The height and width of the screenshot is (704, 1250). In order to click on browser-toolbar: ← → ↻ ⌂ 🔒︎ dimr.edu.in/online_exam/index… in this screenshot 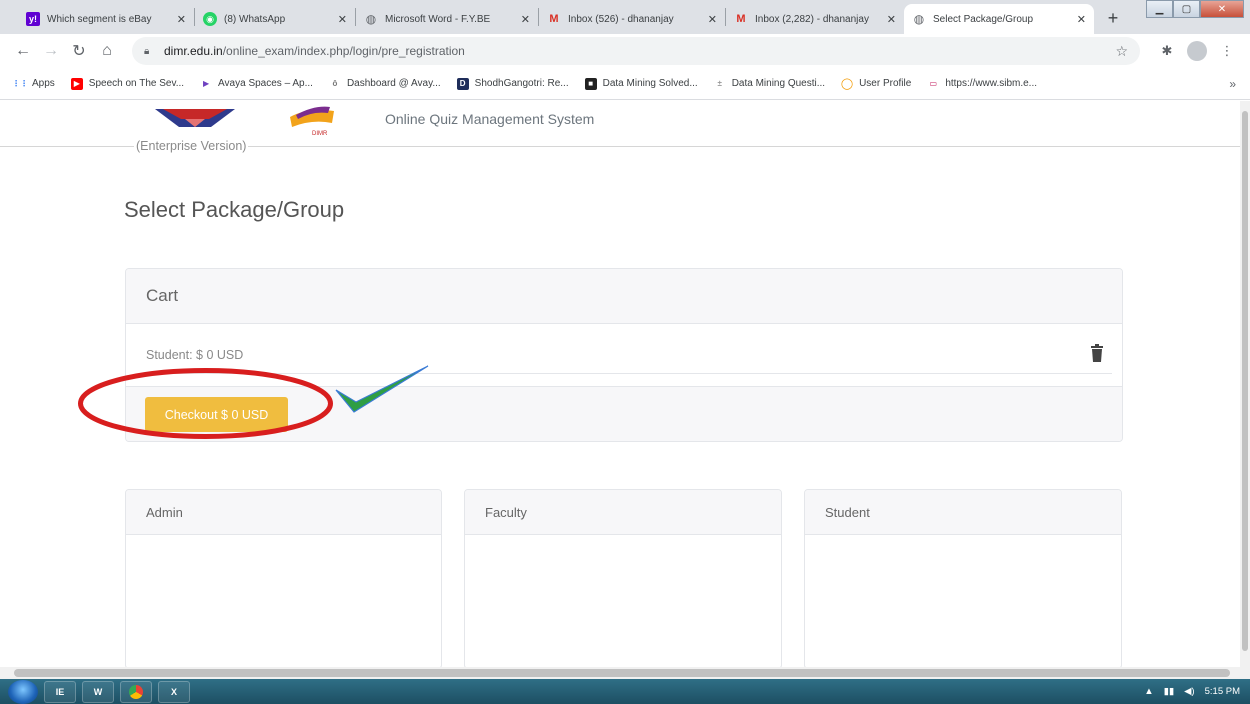, I will do `click(625, 51)`.